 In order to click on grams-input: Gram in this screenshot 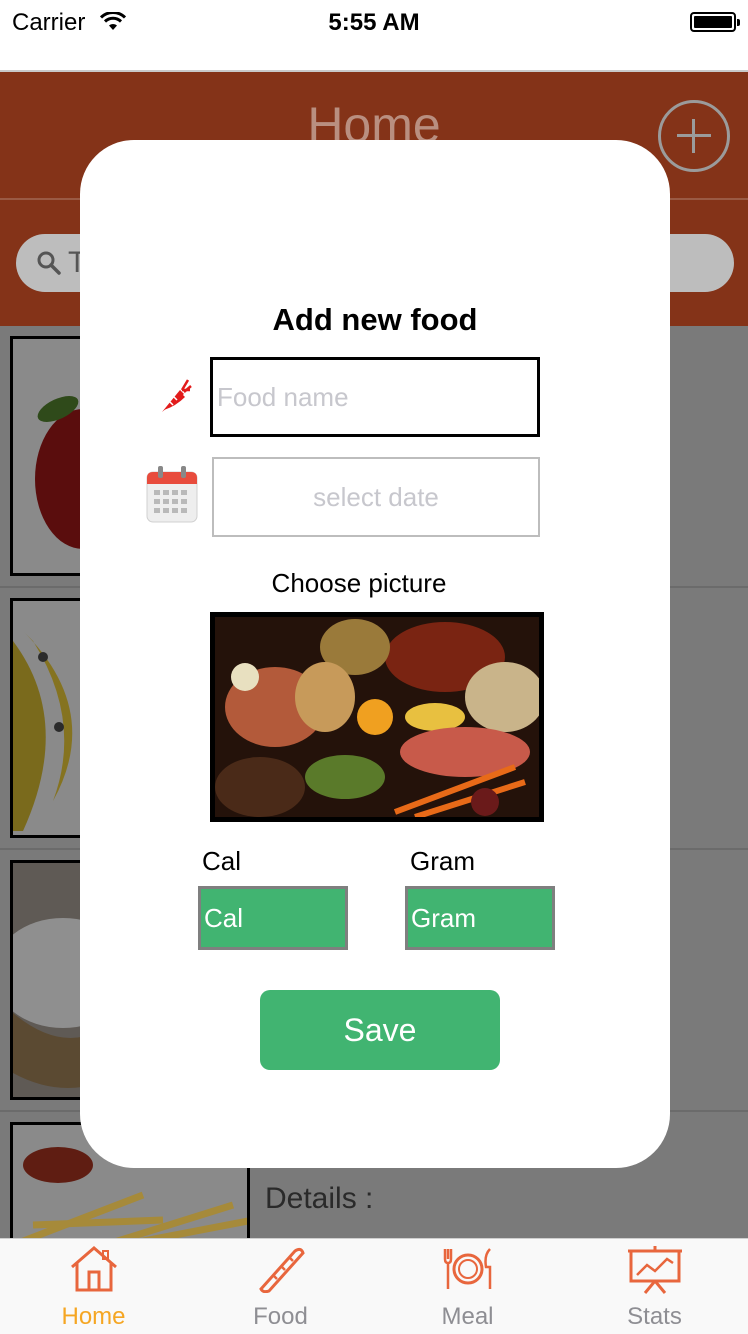, I will do `click(480, 918)`.